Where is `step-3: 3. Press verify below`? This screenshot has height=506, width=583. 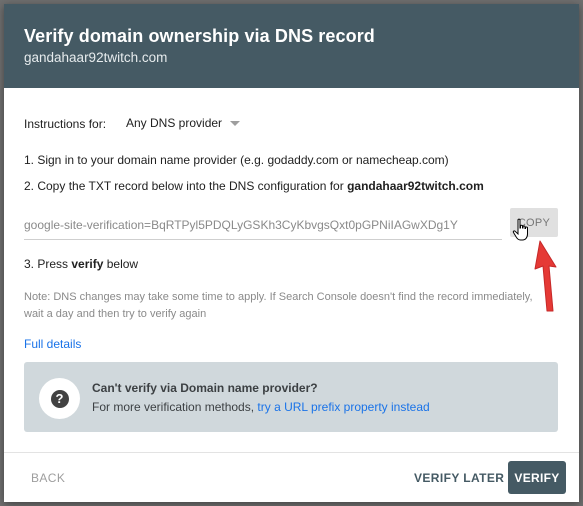 step-3: 3. Press verify below is located at coordinates (81, 264).